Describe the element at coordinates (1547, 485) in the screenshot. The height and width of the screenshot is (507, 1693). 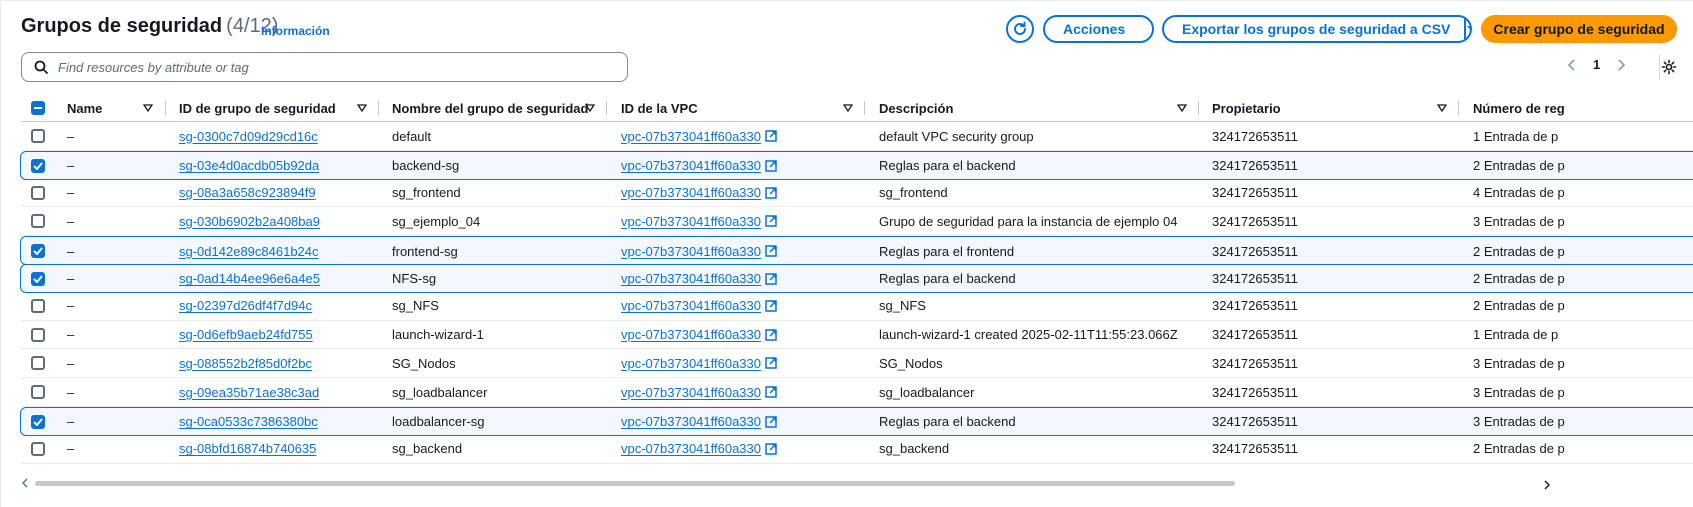
I see `scroll-right-icon` at that location.